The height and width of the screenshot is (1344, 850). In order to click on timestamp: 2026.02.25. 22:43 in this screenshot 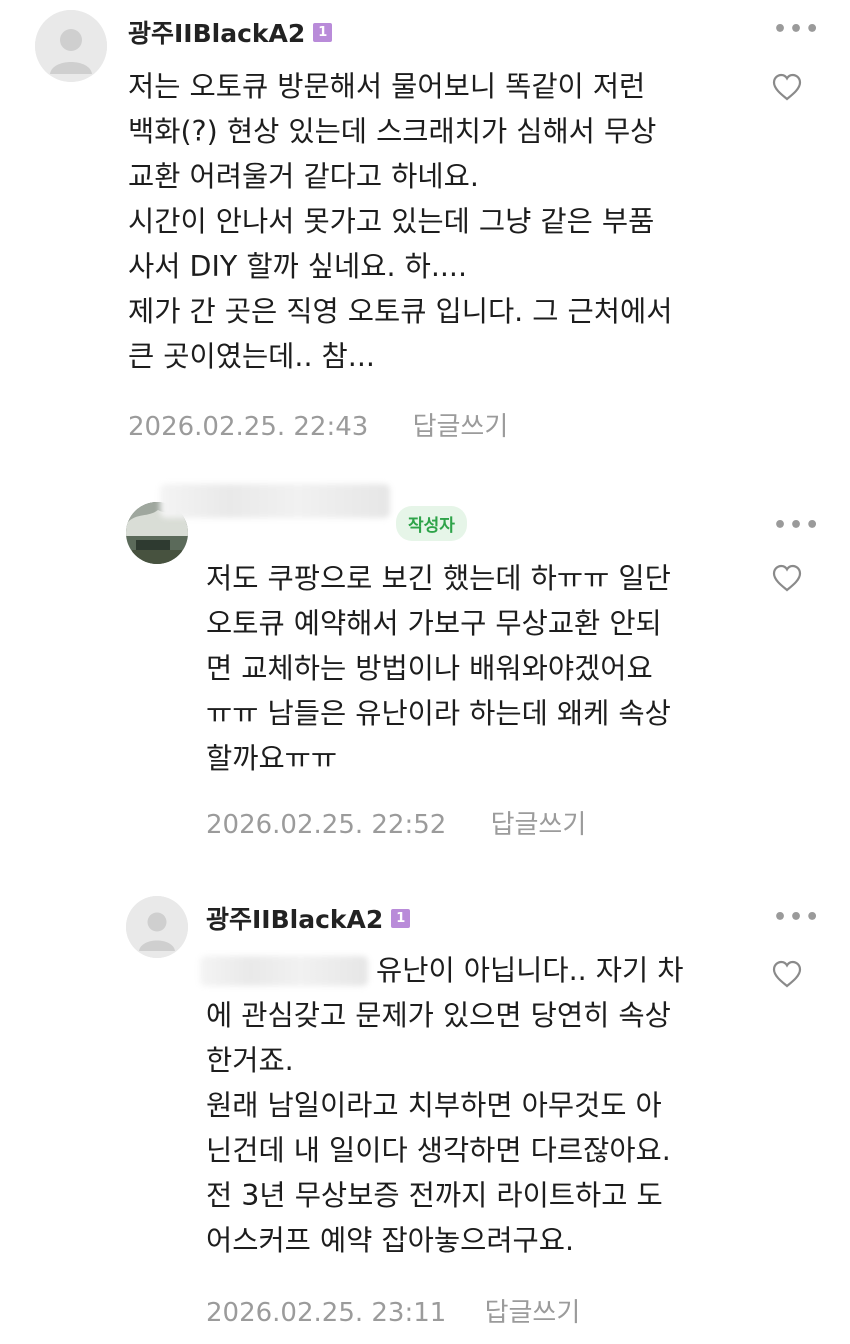, I will do `click(248, 427)`.